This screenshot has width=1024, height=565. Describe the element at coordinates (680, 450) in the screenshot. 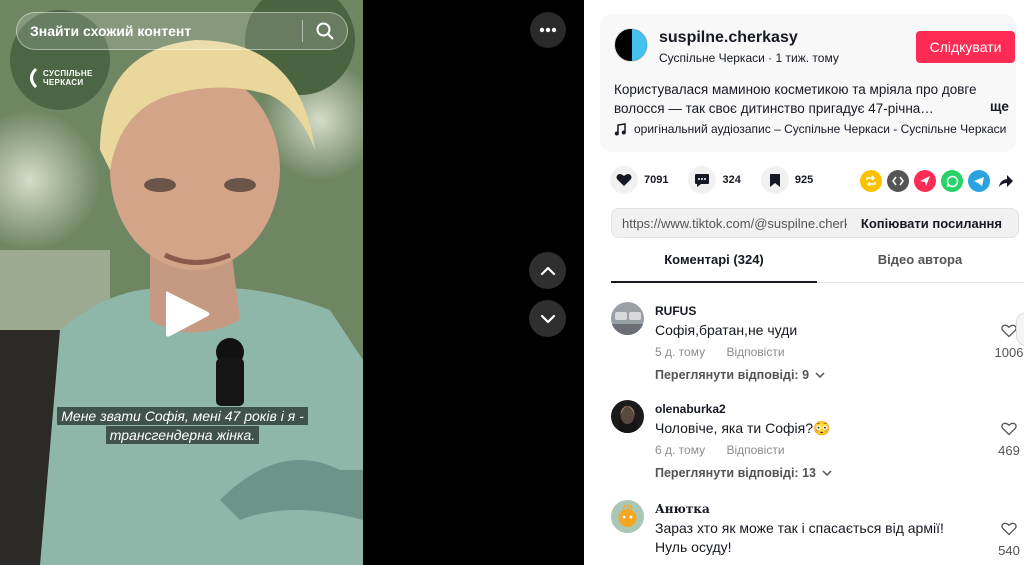

I see `comment-time: 6 д. тому` at that location.